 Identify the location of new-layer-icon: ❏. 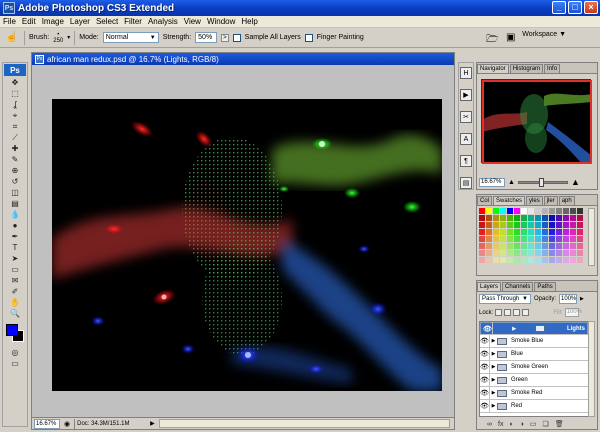
(546, 424).